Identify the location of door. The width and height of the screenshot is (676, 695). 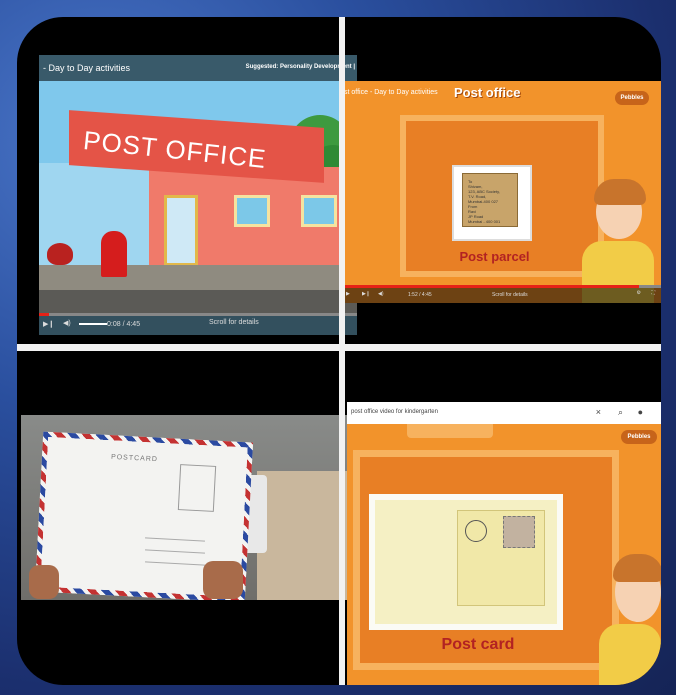
(181, 230).